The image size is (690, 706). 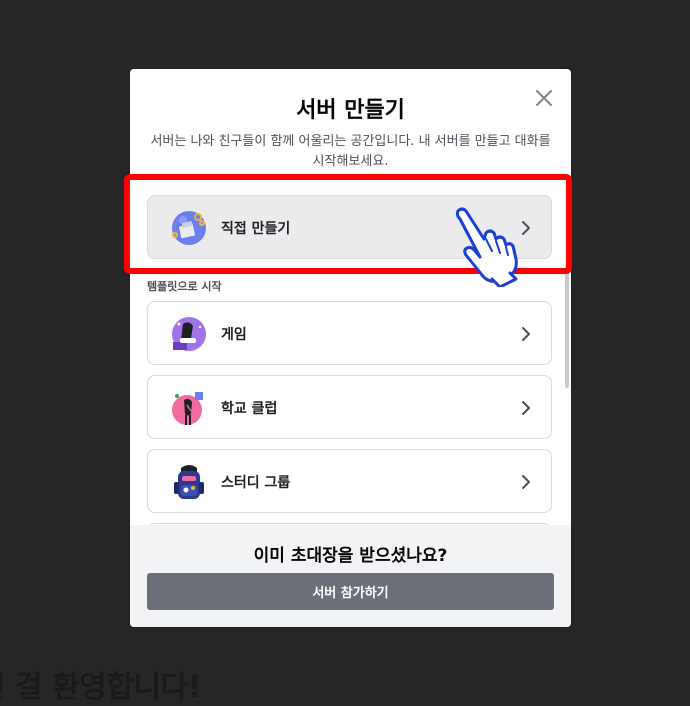 I want to click on modal-title: 서버 만들기, so click(x=350, y=110).